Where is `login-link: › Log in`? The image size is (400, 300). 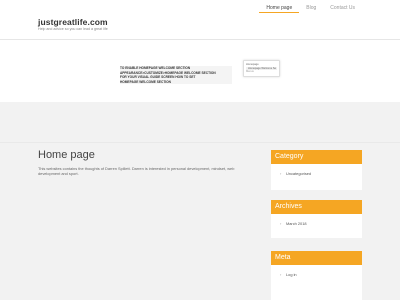 login-link: › Log in is located at coordinates (318, 274).